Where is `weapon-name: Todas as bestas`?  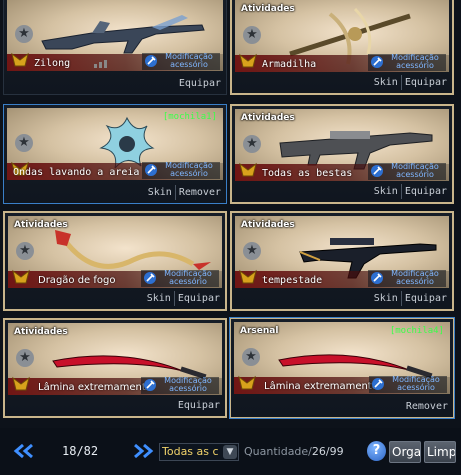 weapon-name: Todas as bestas is located at coordinates (307, 173).